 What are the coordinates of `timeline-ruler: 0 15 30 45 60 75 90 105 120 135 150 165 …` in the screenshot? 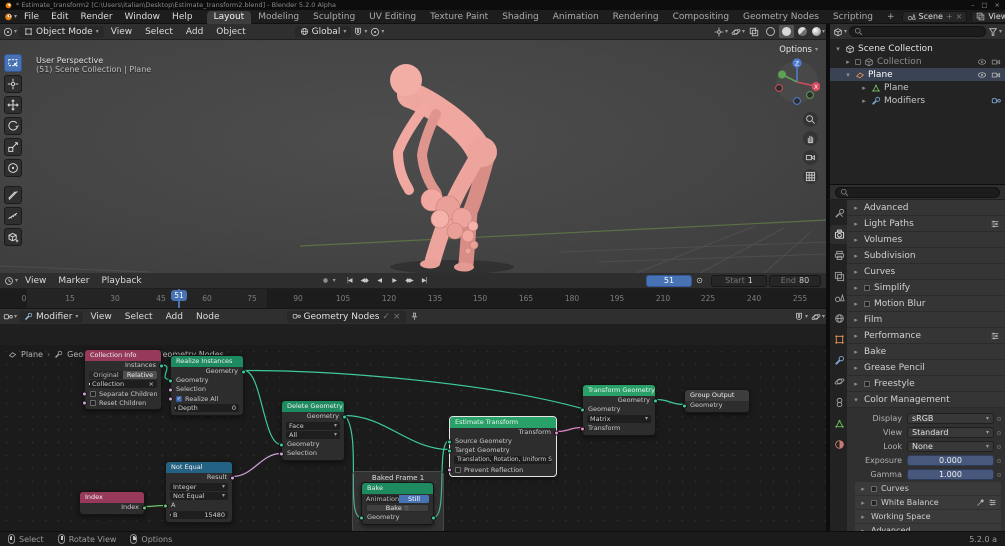 It's located at (414, 299).